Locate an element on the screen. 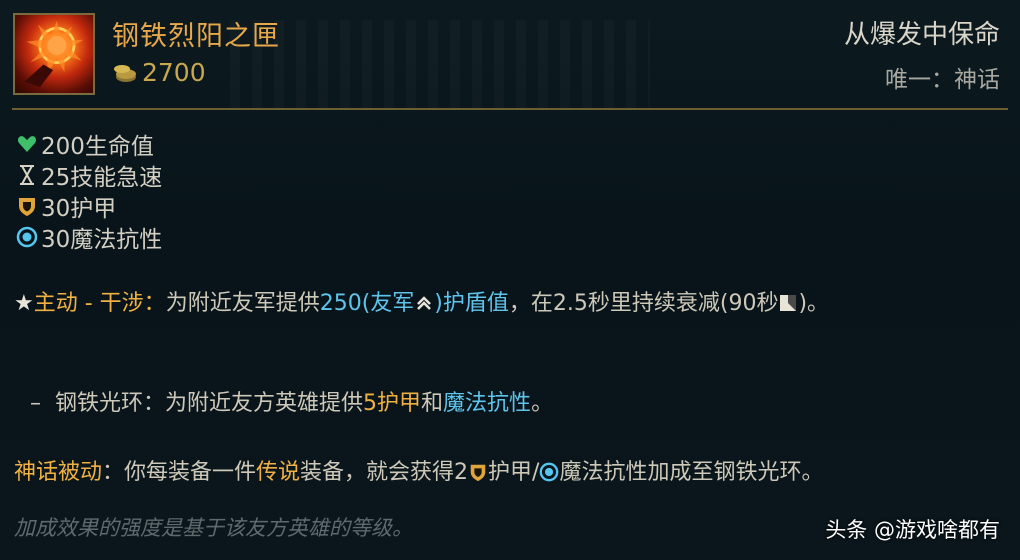  active-shield-value: 250(友军 is located at coordinates (367, 303).